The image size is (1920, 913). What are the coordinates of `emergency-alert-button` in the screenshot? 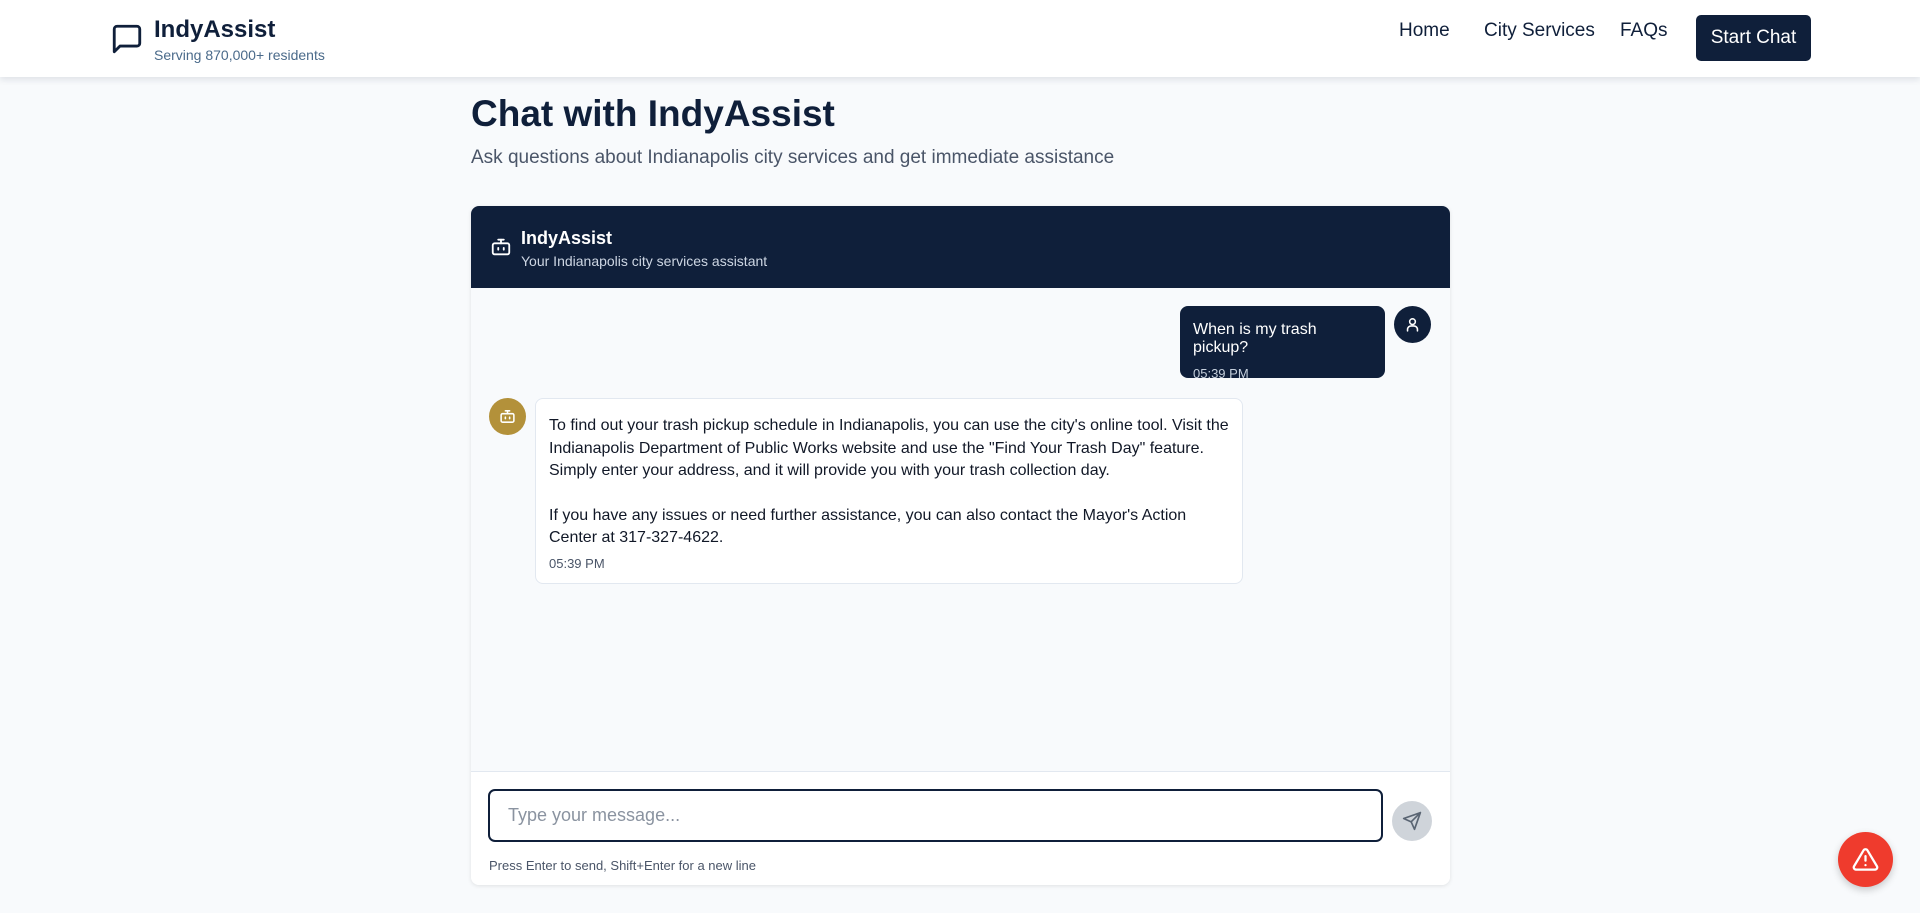 It's located at (1865, 859).